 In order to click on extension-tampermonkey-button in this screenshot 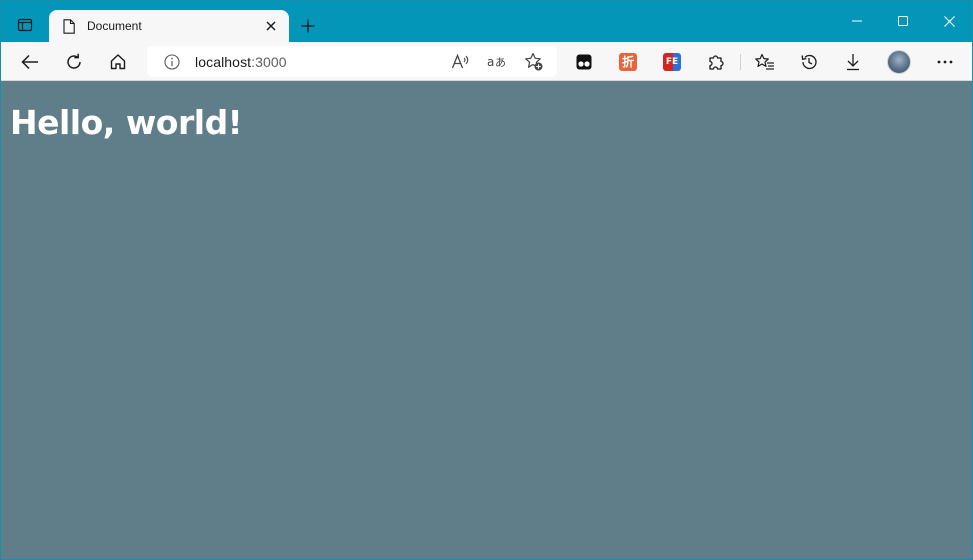, I will do `click(584, 61)`.